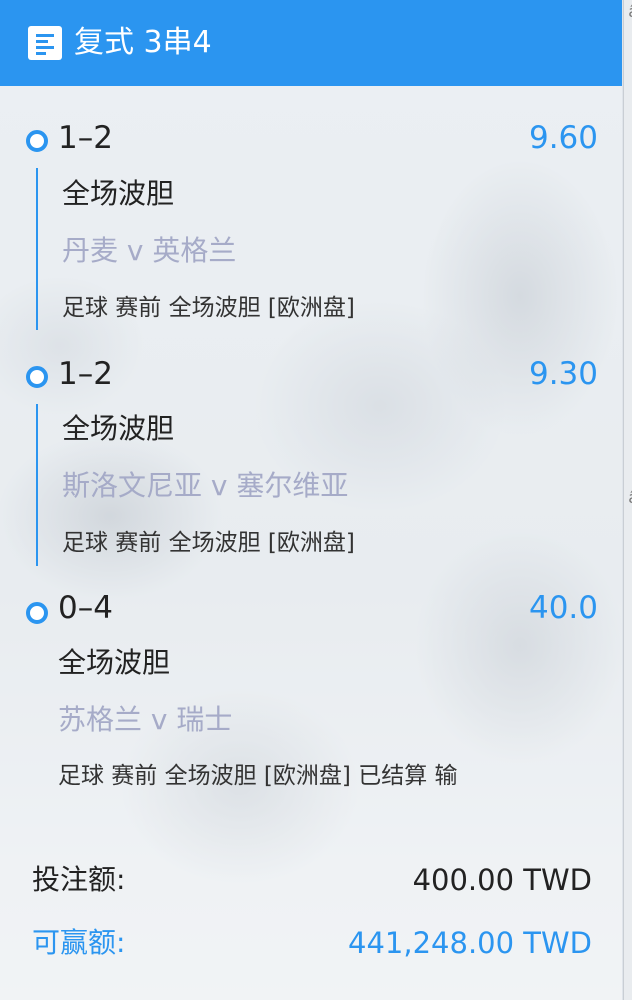  What do you see at coordinates (205, 485) in the screenshot?
I see `leg-teams: 斯洛文尼亚 v 塞尔维亚` at bounding box center [205, 485].